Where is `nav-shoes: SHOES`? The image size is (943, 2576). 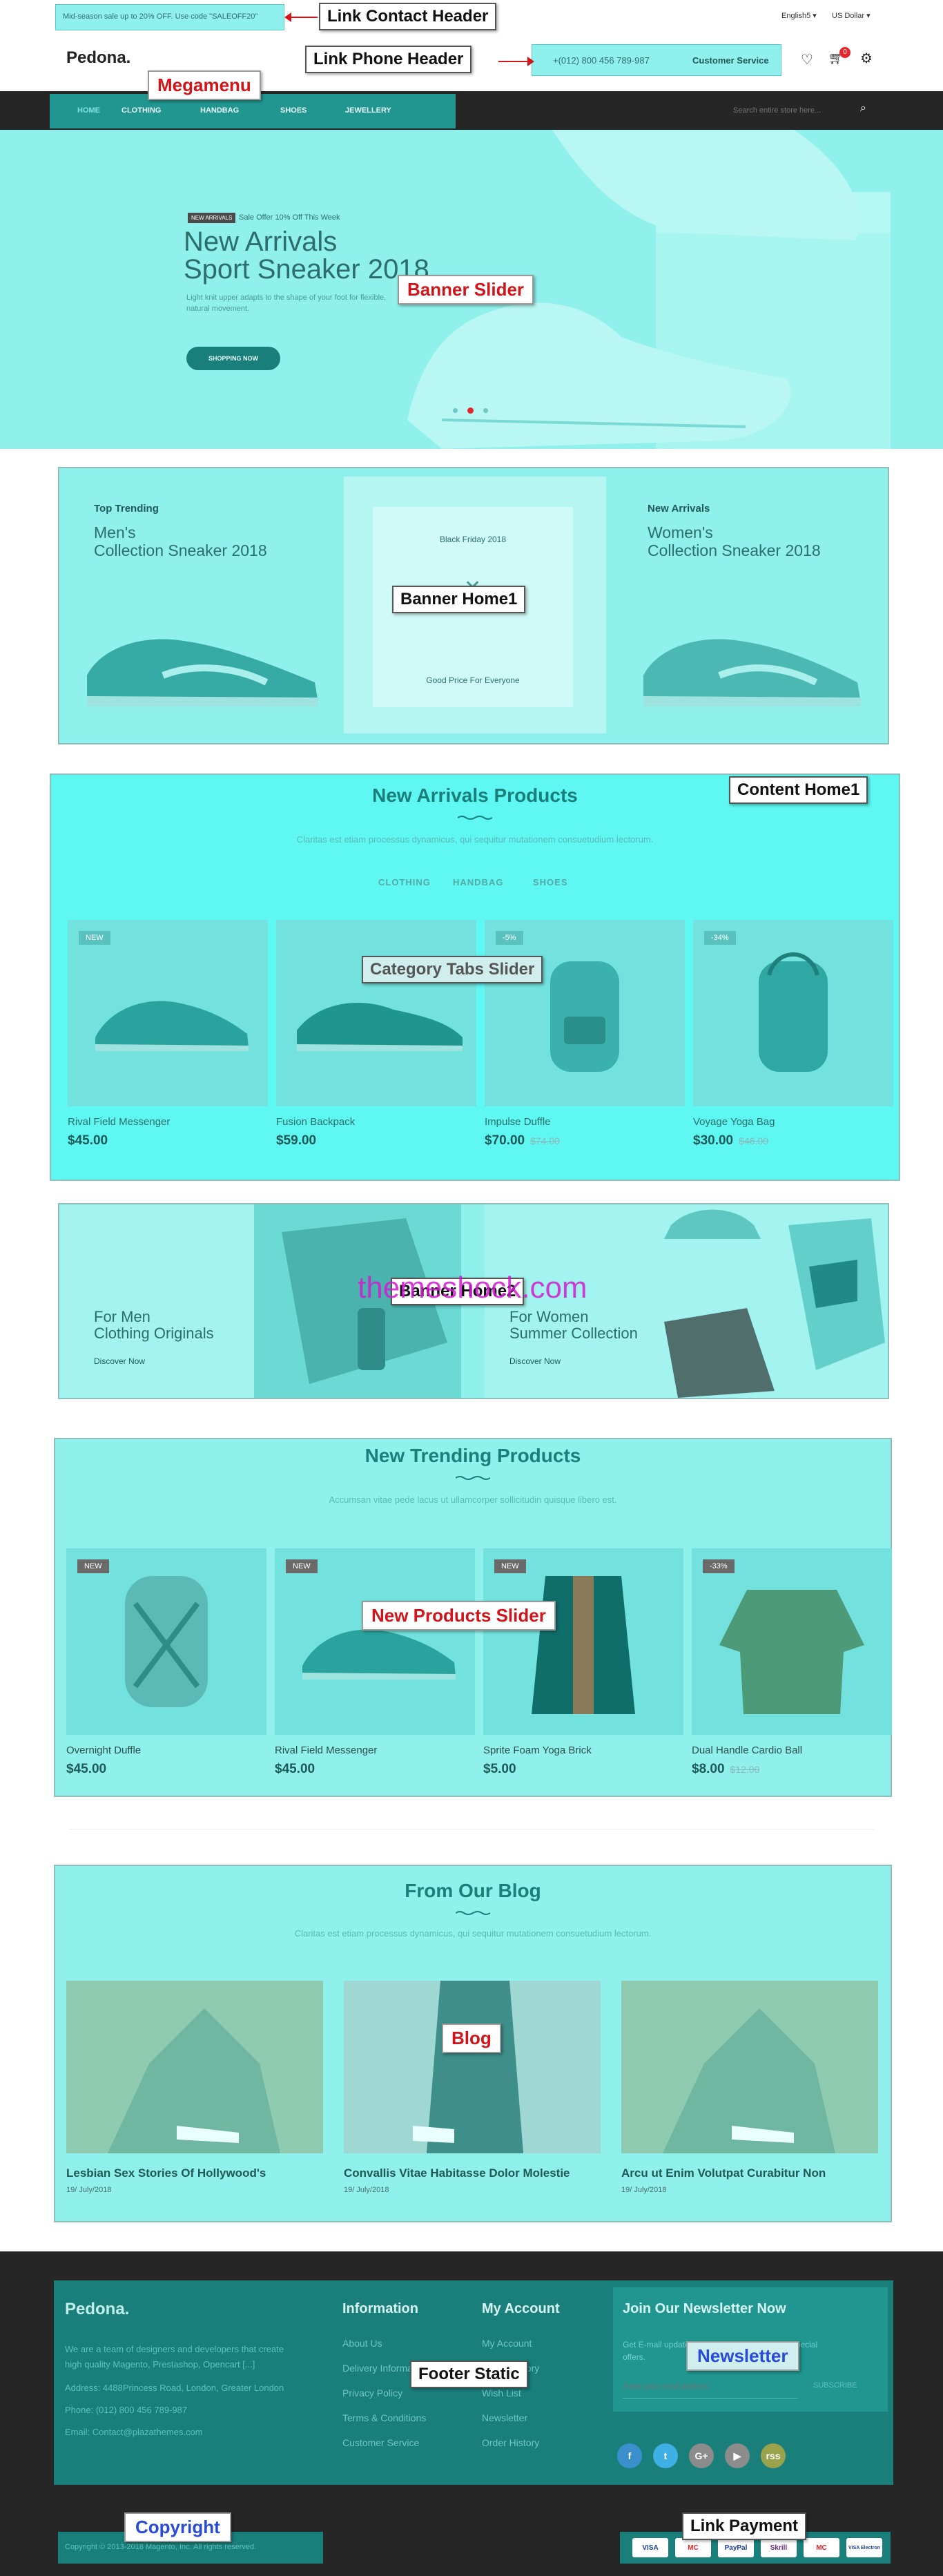
nav-shoes: SHOES is located at coordinates (293, 110).